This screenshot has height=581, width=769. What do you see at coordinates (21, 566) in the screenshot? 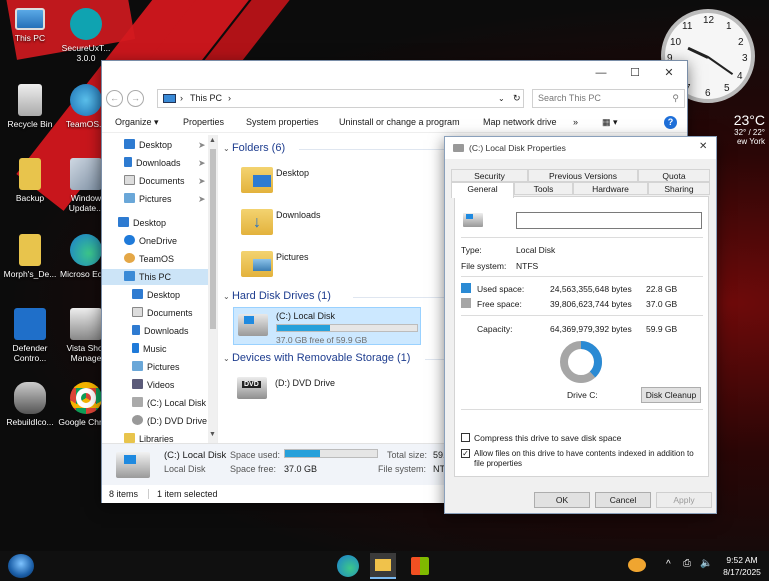
I see `start-button` at bounding box center [21, 566].